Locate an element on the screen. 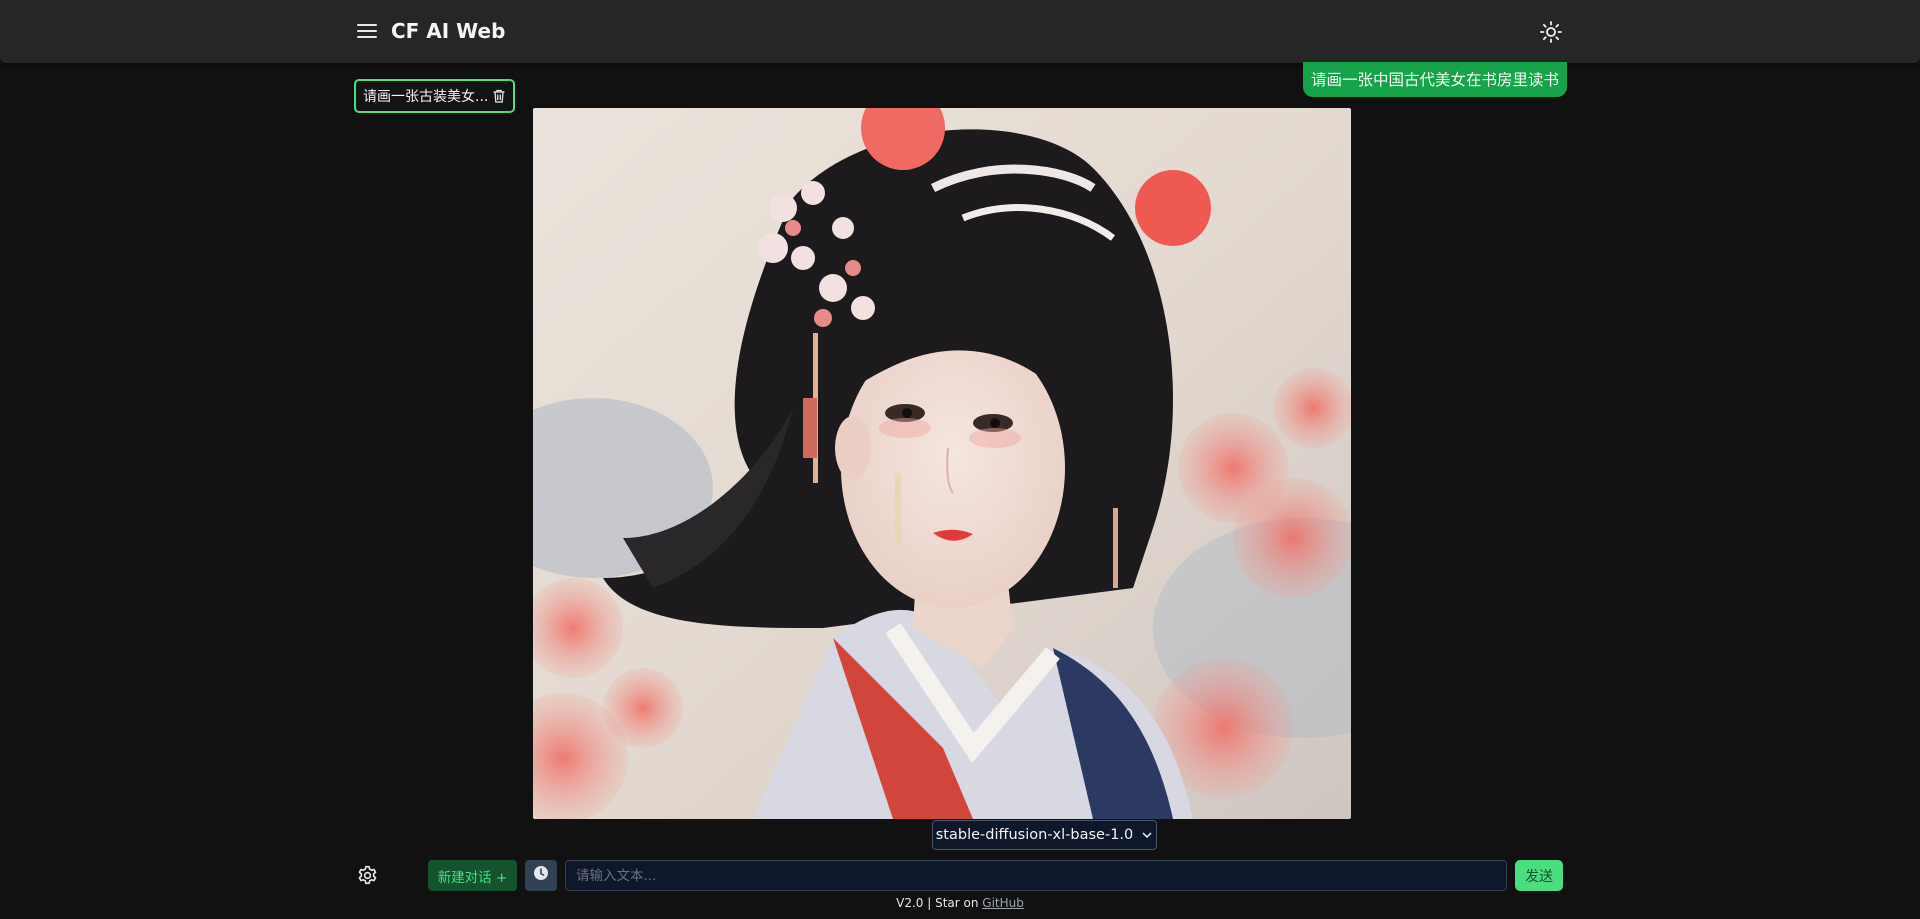 The width and height of the screenshot is (1920, 919). version-text: V2.0 | Star on is located at coordinates (939, 903).